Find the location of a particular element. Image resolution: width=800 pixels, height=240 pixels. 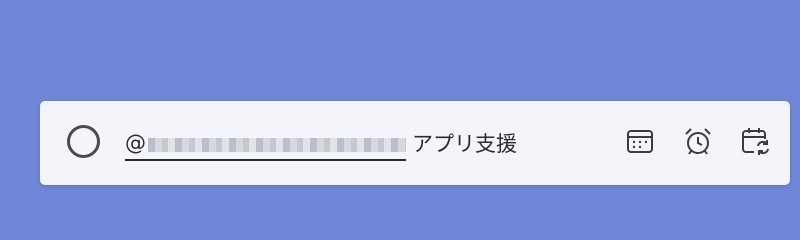

mention-at-sign: @ is located at coordinates (135, 143).